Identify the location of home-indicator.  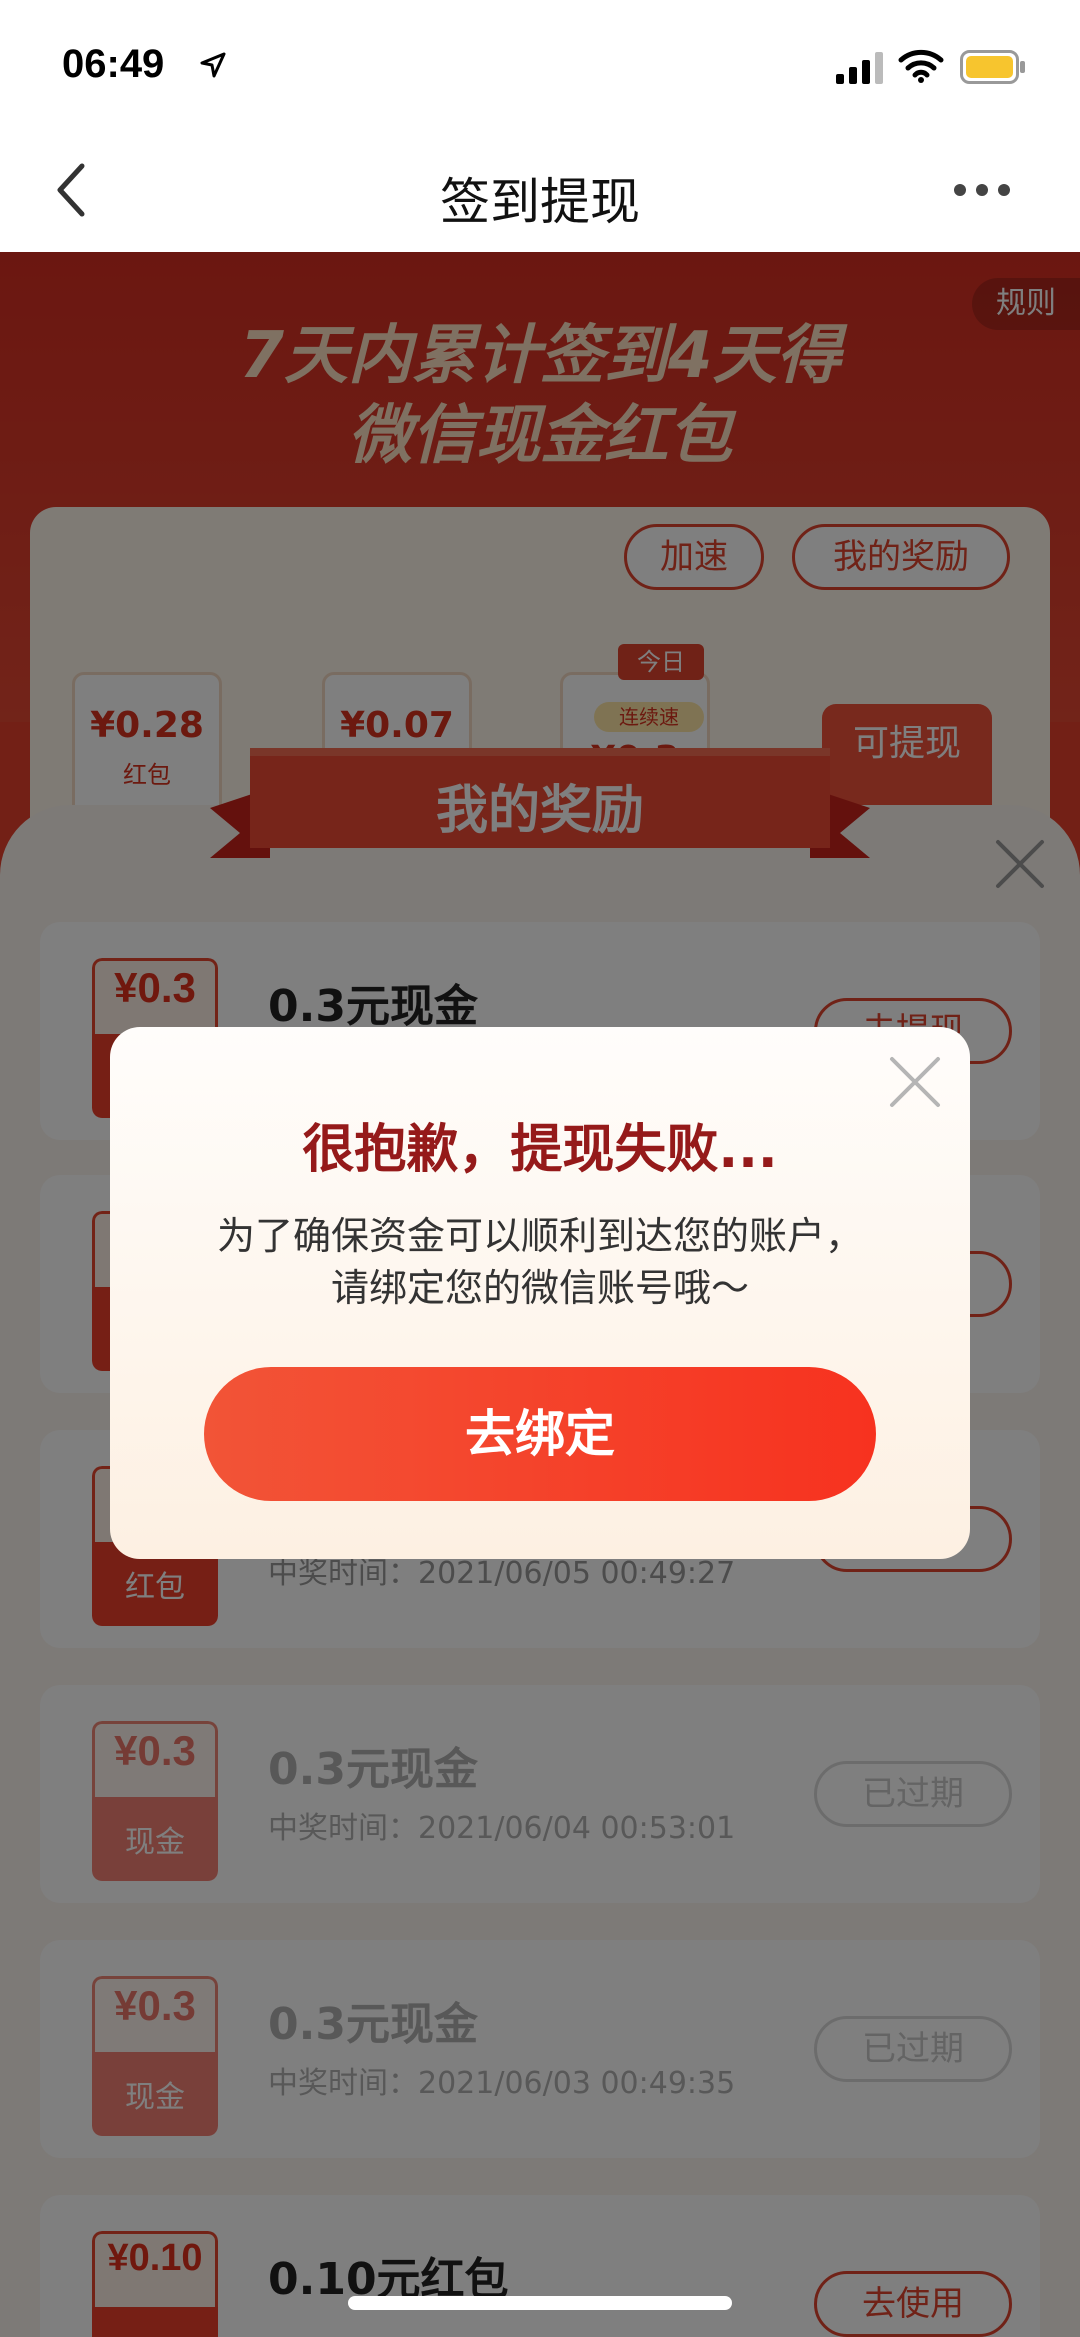
(540, 2303).